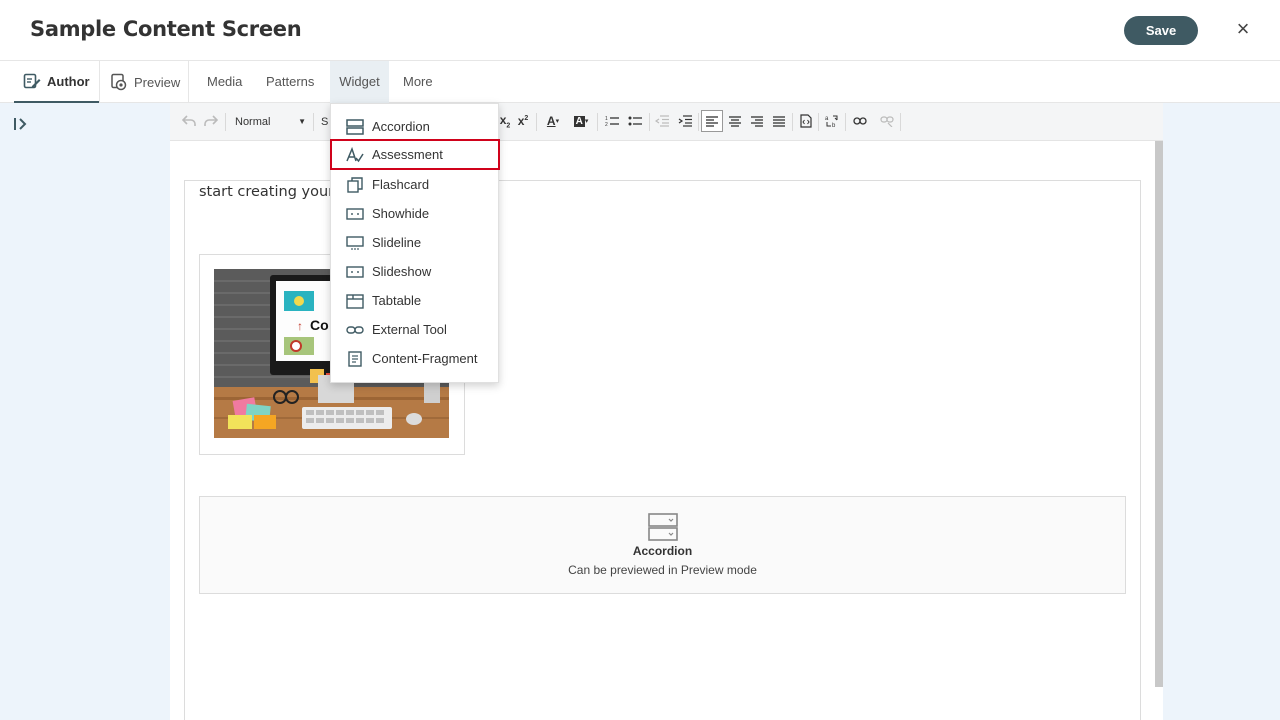  I want to click on dropdown-item-slideline: Slideline, so click(414, 242).